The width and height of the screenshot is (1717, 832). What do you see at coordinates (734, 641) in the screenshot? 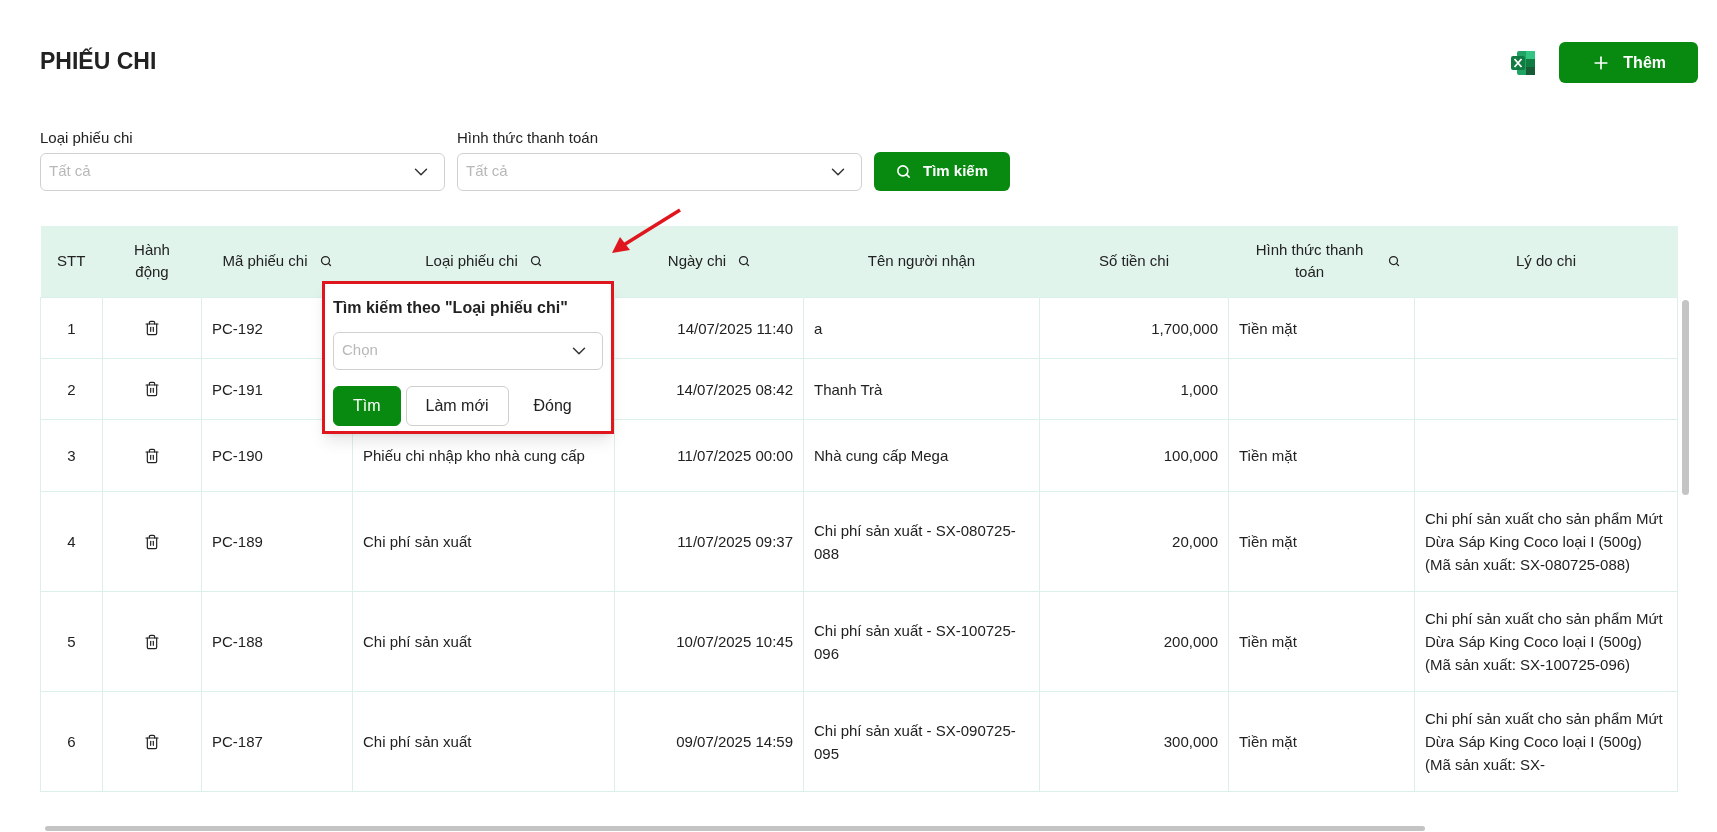
I see `date-cell: 10/07/2025 10:45` at bounding box center [734, 641].